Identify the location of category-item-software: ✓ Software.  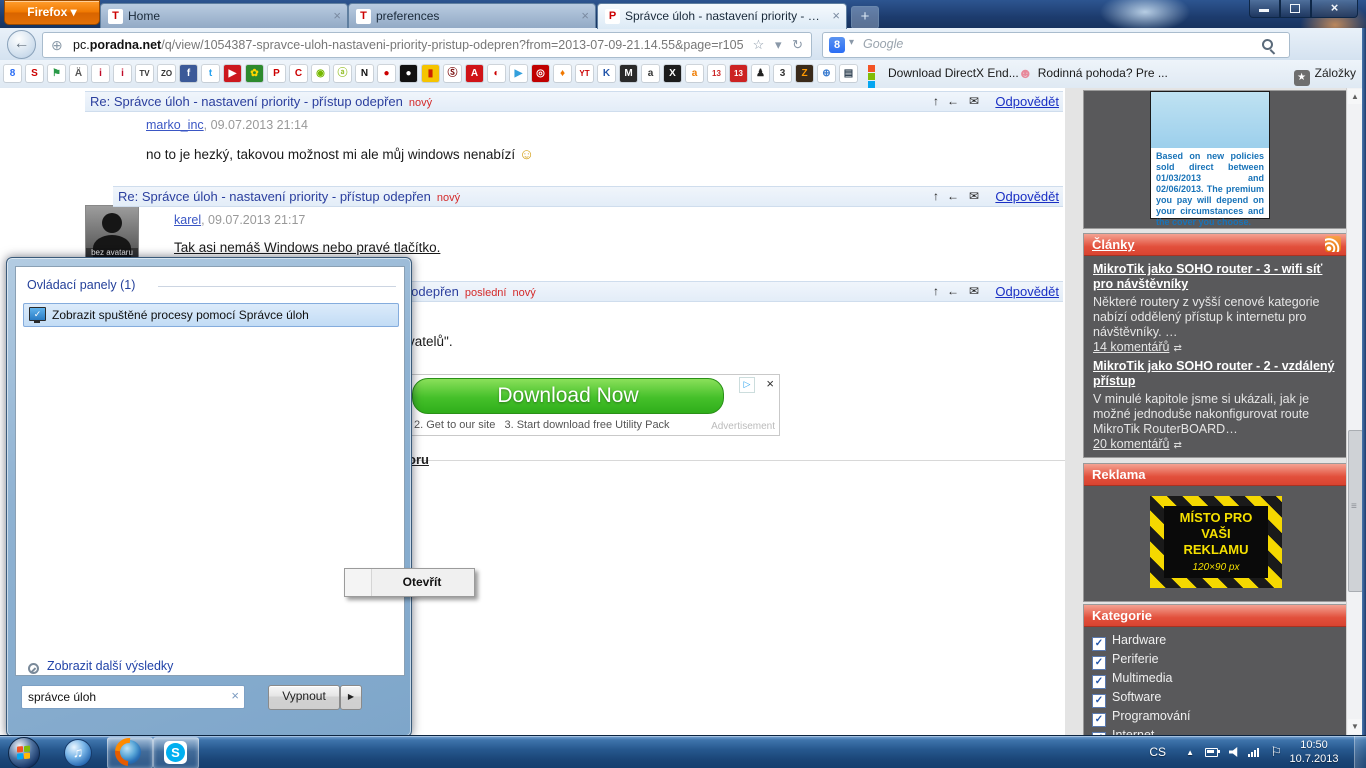
(1219, 699).